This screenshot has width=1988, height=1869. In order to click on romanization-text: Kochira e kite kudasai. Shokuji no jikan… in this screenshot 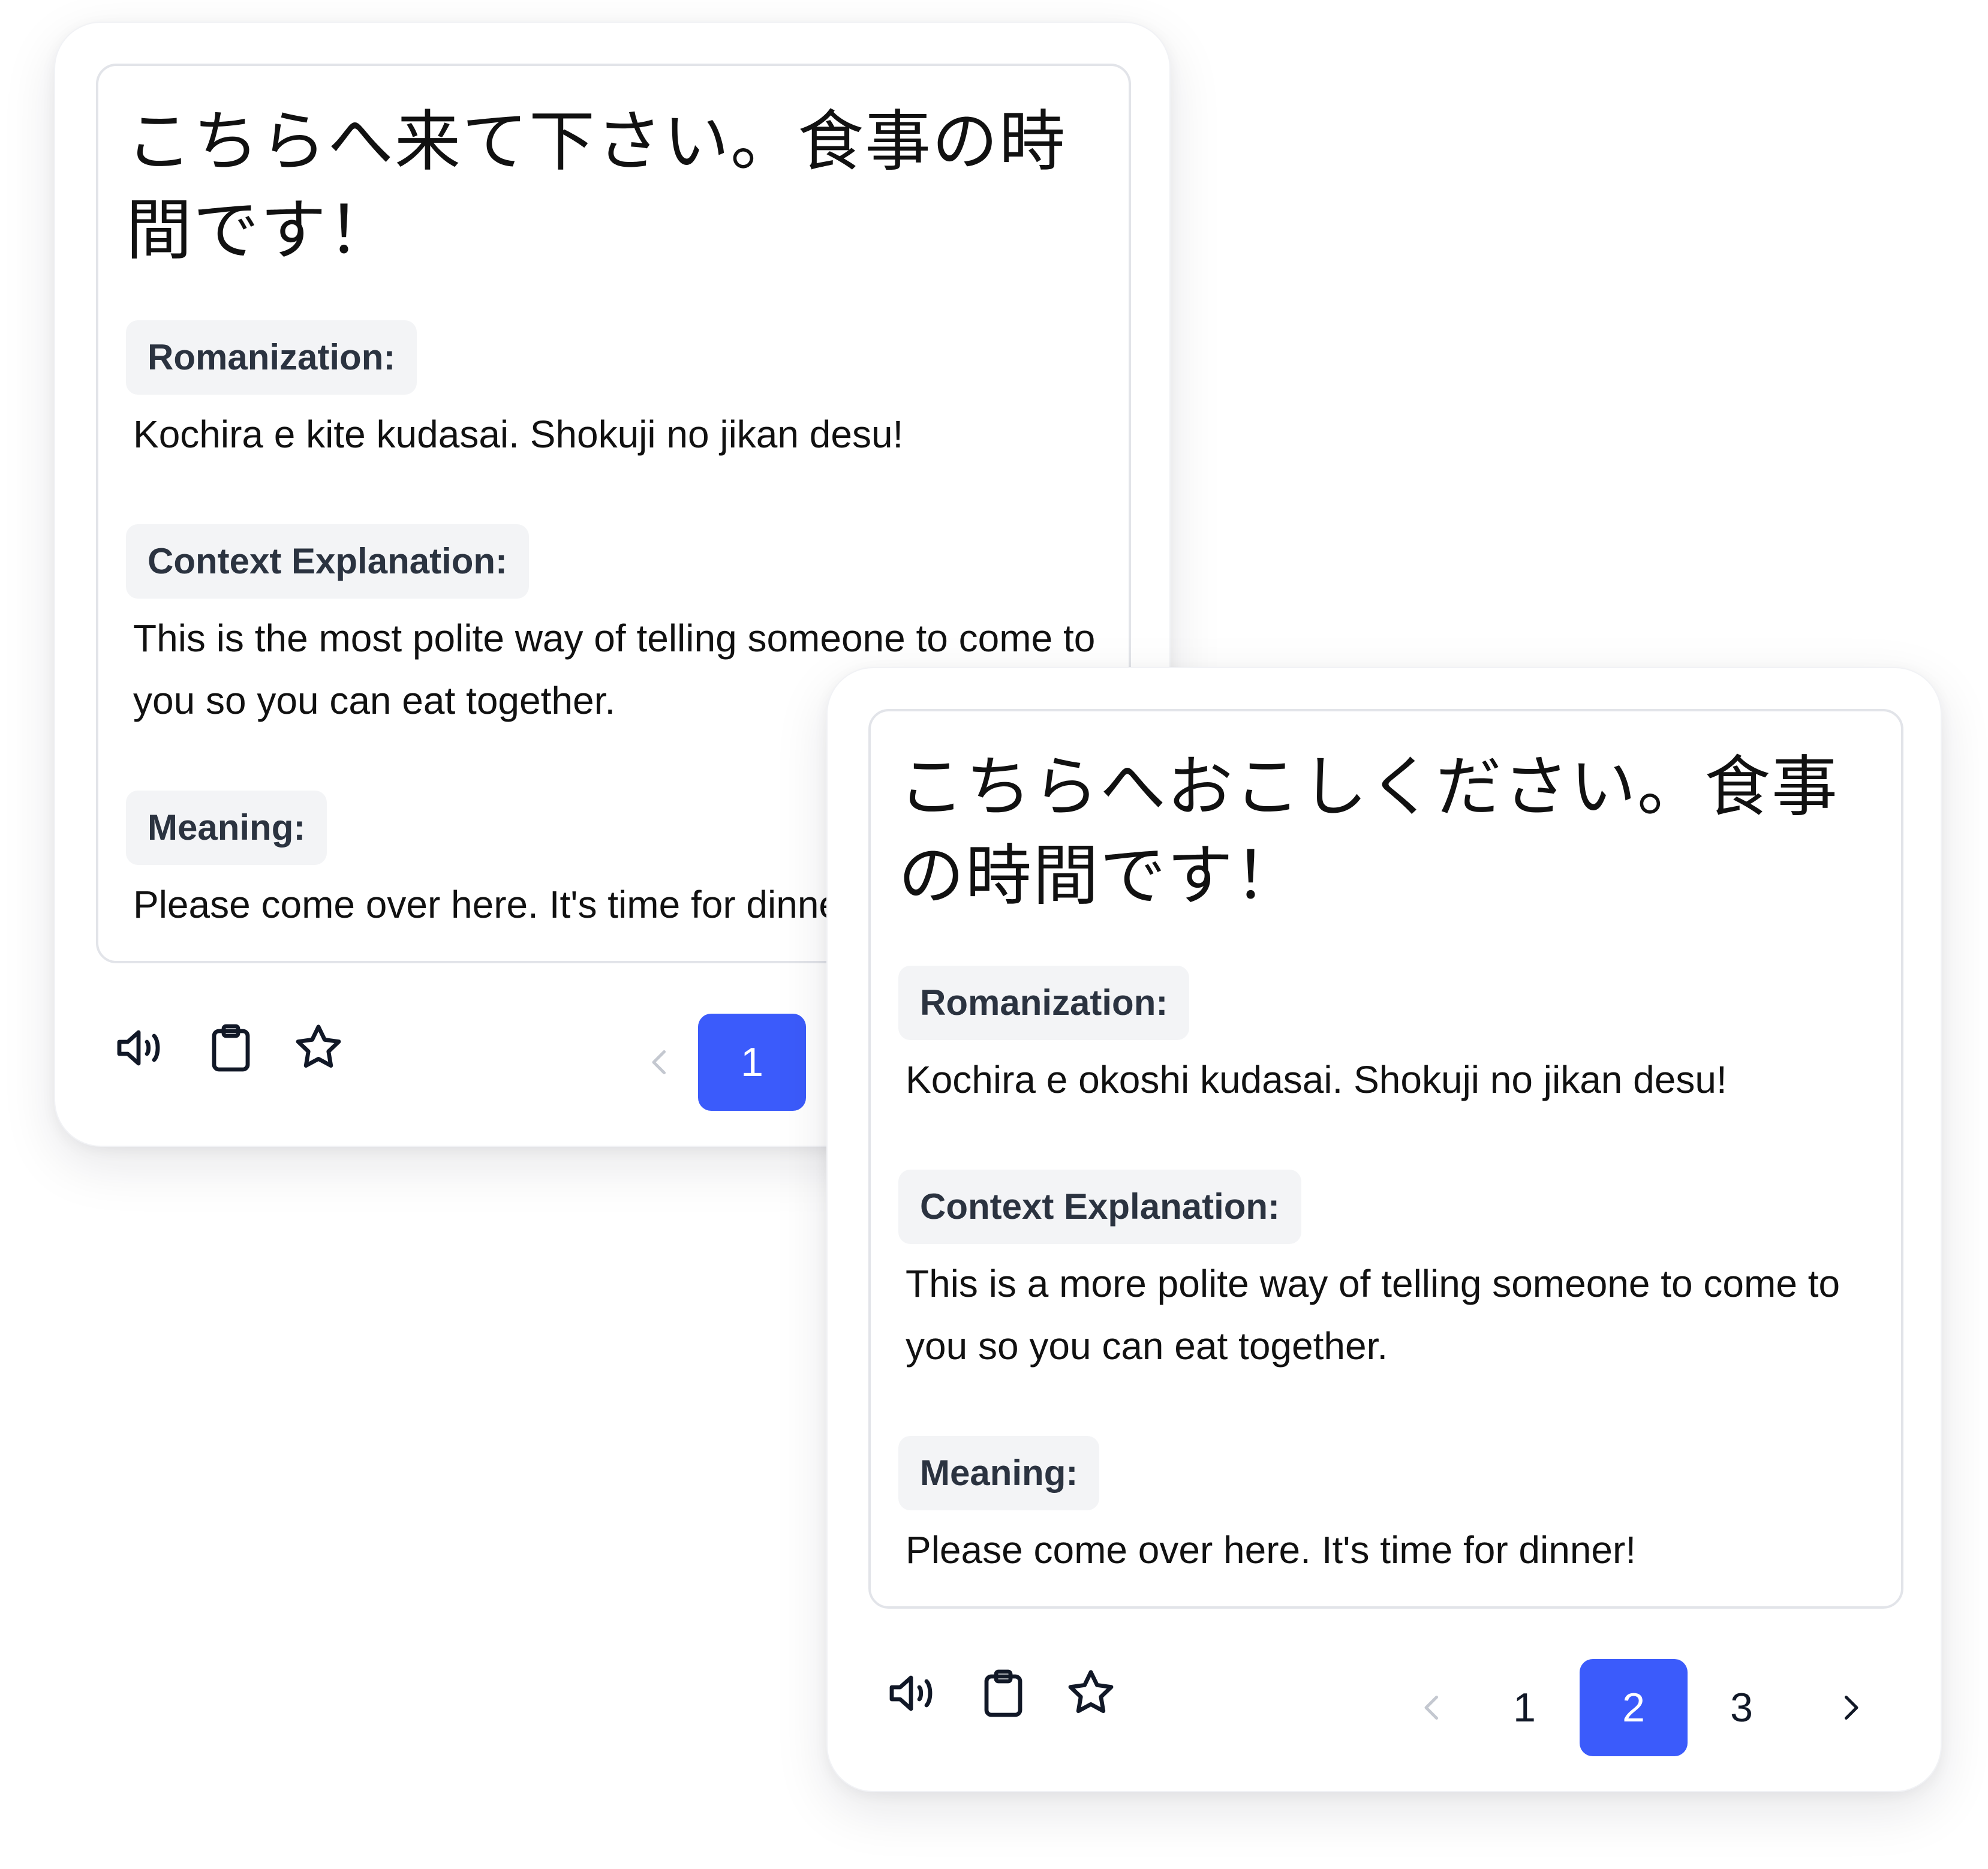, I will do `click(518, 434)`.